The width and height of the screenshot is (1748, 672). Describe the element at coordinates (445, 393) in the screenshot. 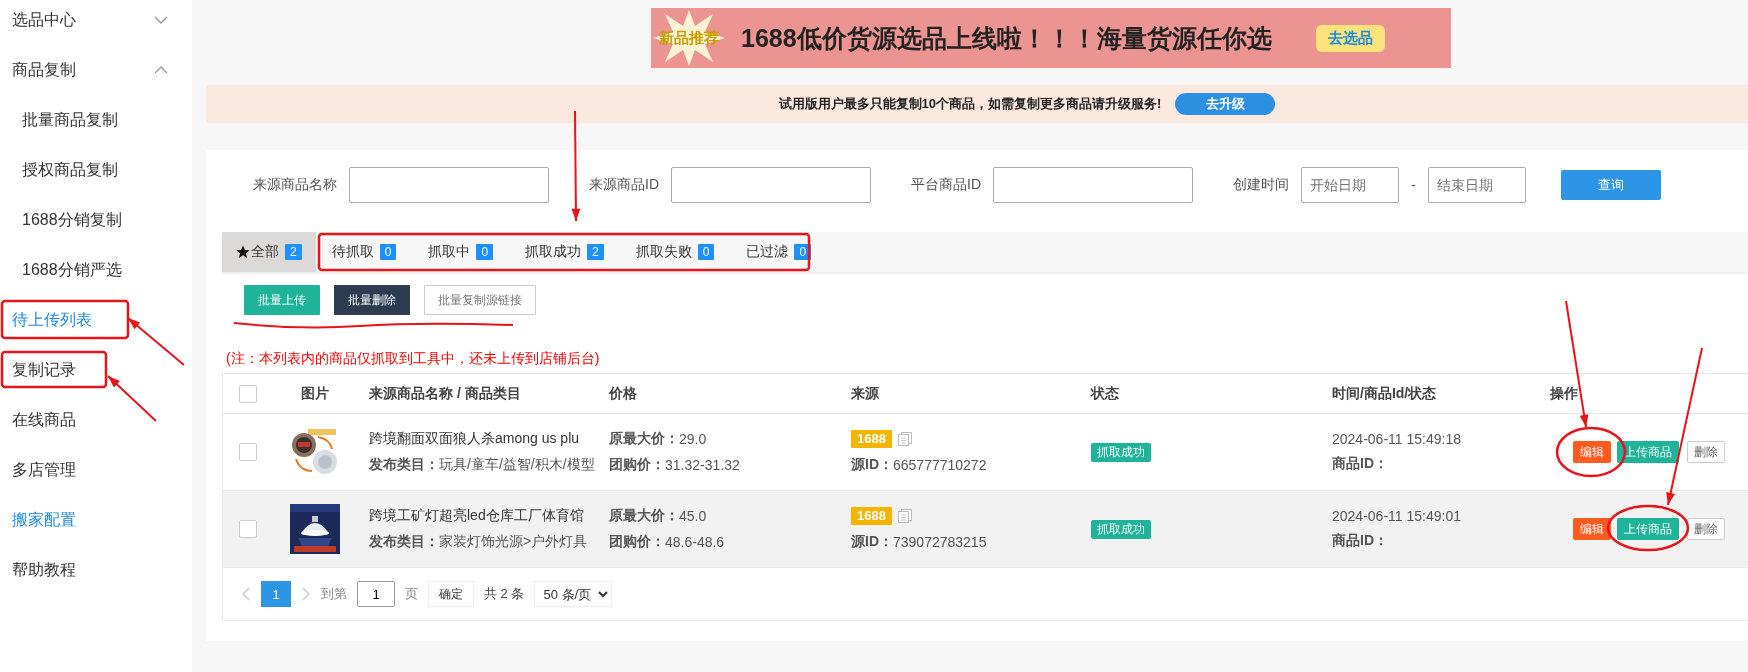

I see `column-header: 来源商品名称 / 商品类目` at that location.